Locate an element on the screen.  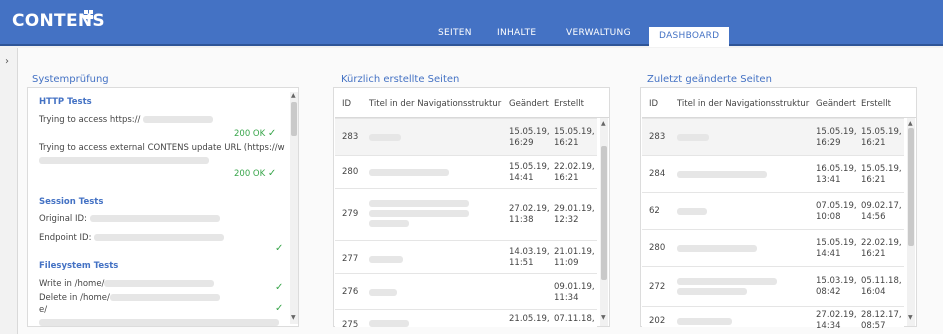
fs-delete-line: Delete in /home/ is located at coordinates (129, 298).